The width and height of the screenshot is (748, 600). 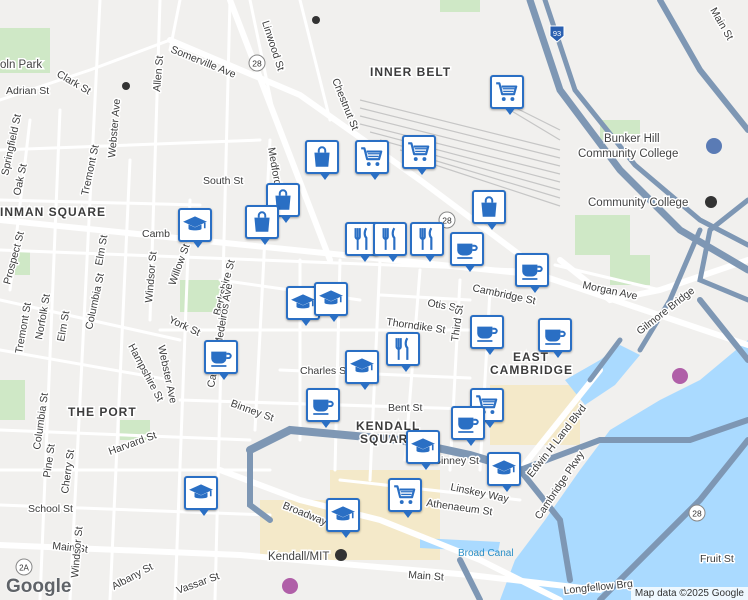 I want to click on route-2a-shield: 2A, so click(x=24, y=567).